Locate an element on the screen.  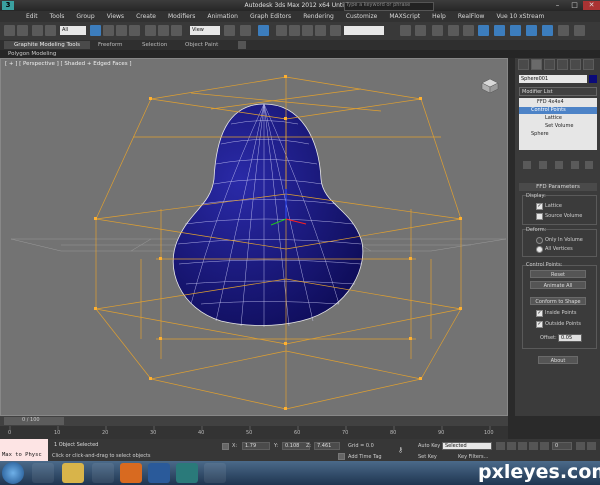
render-iterative-icon is located at coordinates (563, 30).